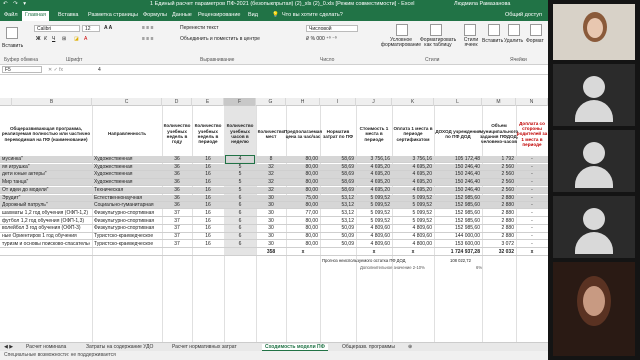  Describe the element at coordinates (271, 102) in the screenshot. I see `column-header: G` at that location.